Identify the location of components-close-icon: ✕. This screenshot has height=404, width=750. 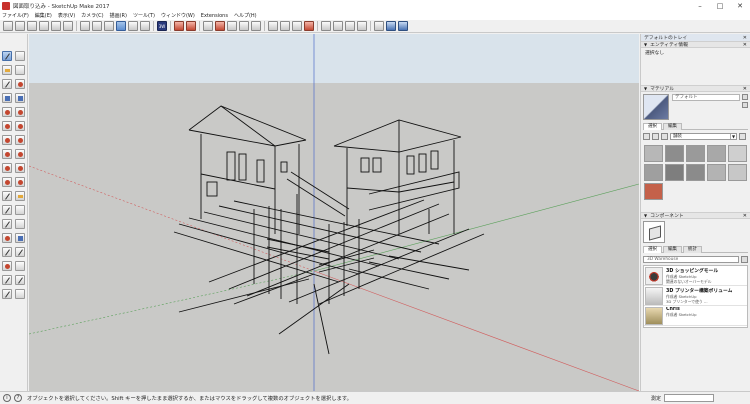
(745, 216).